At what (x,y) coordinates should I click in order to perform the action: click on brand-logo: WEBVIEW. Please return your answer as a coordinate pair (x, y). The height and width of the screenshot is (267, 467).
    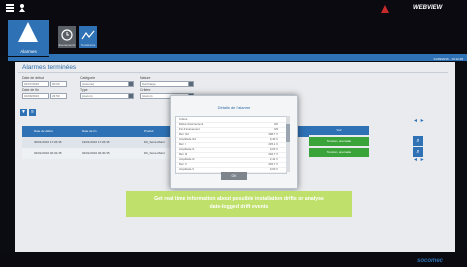
    Looking at the image, I should click on (428, 8).